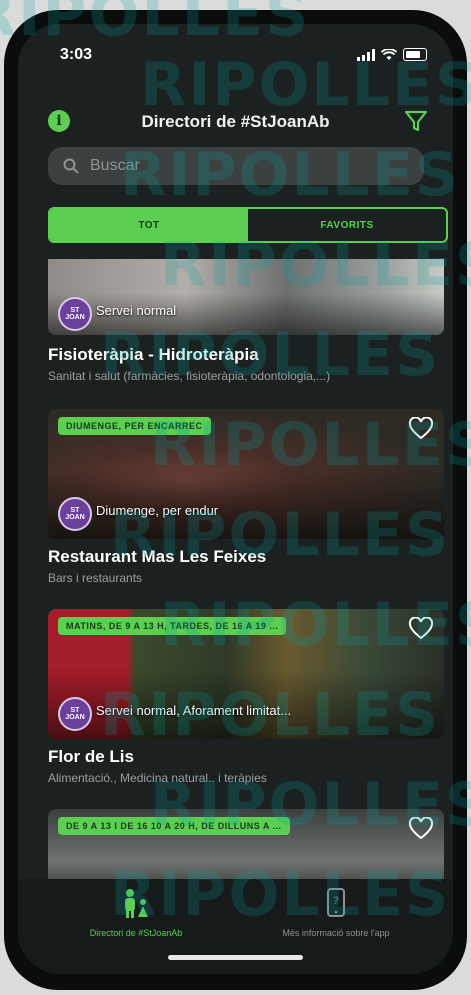  I want to click on tab-favorits: FAVORITS, so click(347, 225).